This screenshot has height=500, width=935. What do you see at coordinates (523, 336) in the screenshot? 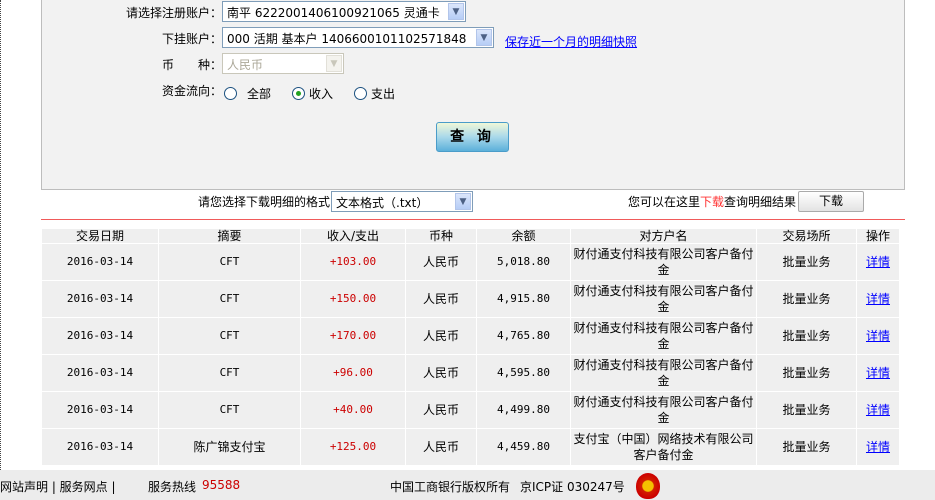
I see `cell-balance: 4,765.80` at bounding box center [523, 336].